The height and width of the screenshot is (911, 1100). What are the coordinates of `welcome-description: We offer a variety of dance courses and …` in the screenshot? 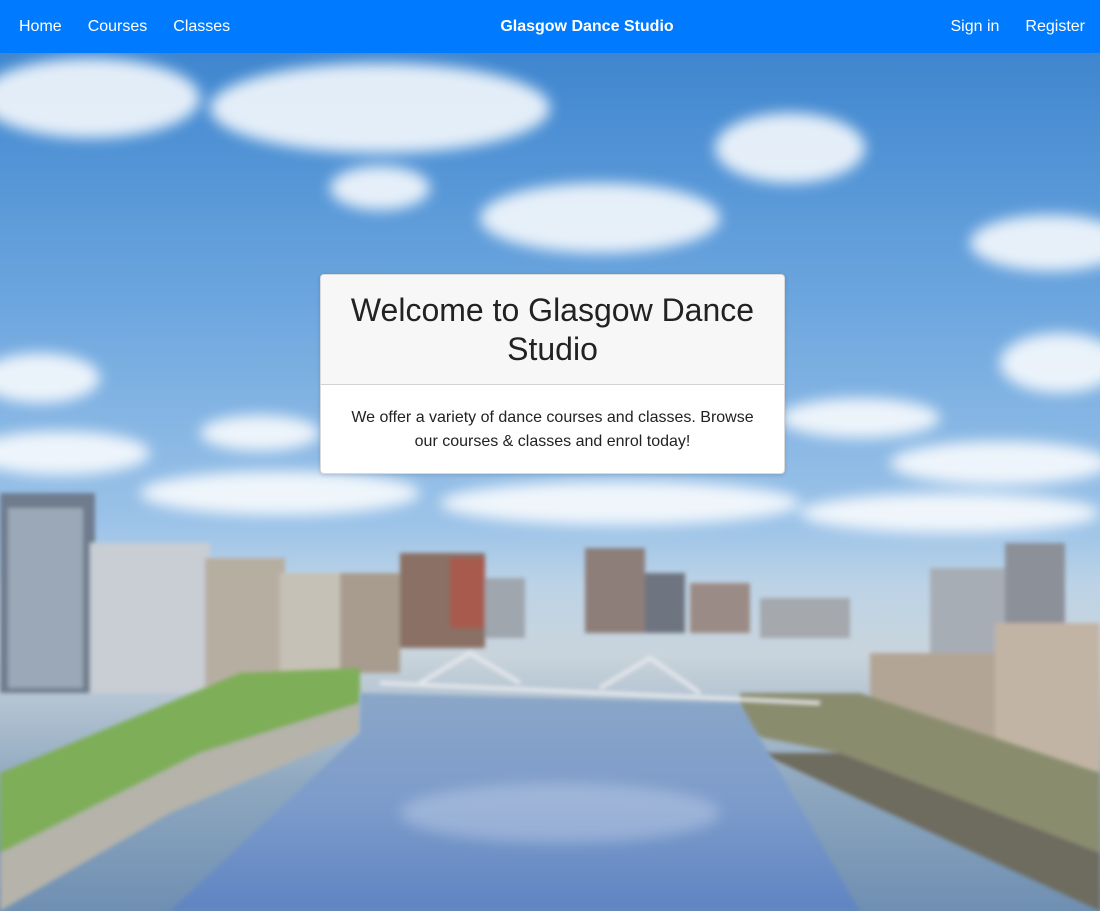 It's located at (552, 429).